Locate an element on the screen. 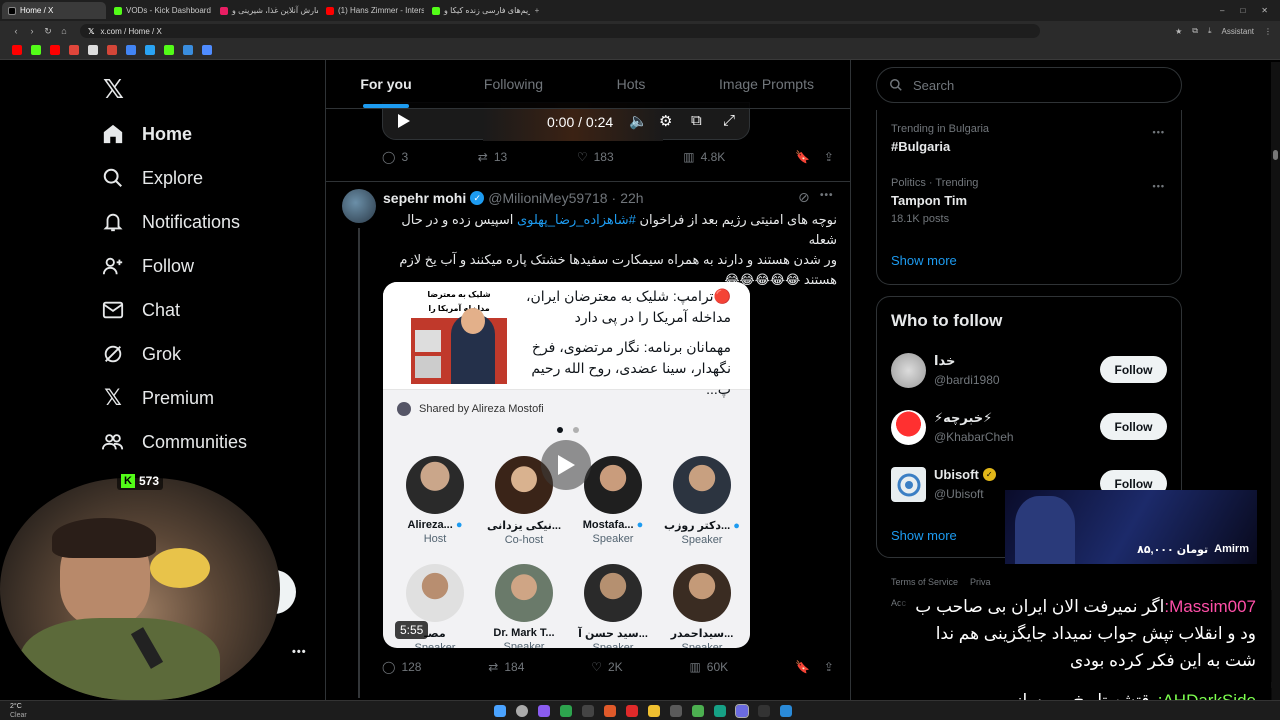  tab-for-you: For you is located at coordinates (386, 84).